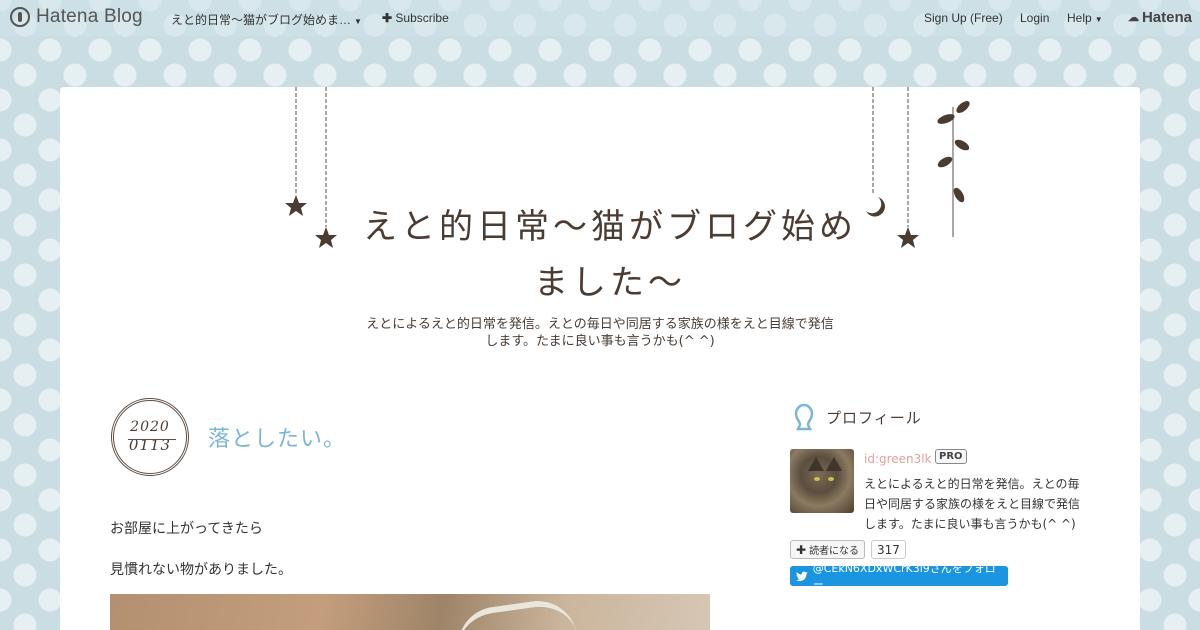 This screenshot has width=1200, height=630. I want to click on photo-object, so click(515, 612).